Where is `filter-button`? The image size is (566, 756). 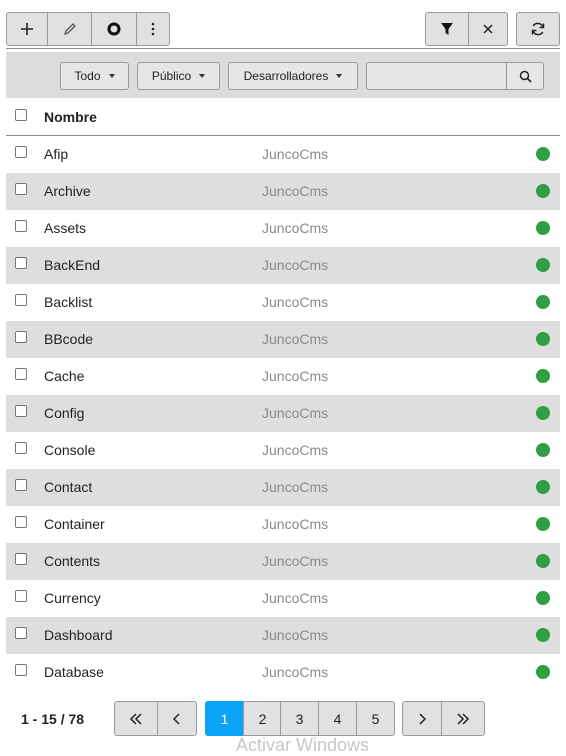
filter-button is located at coordinates (447, 29).